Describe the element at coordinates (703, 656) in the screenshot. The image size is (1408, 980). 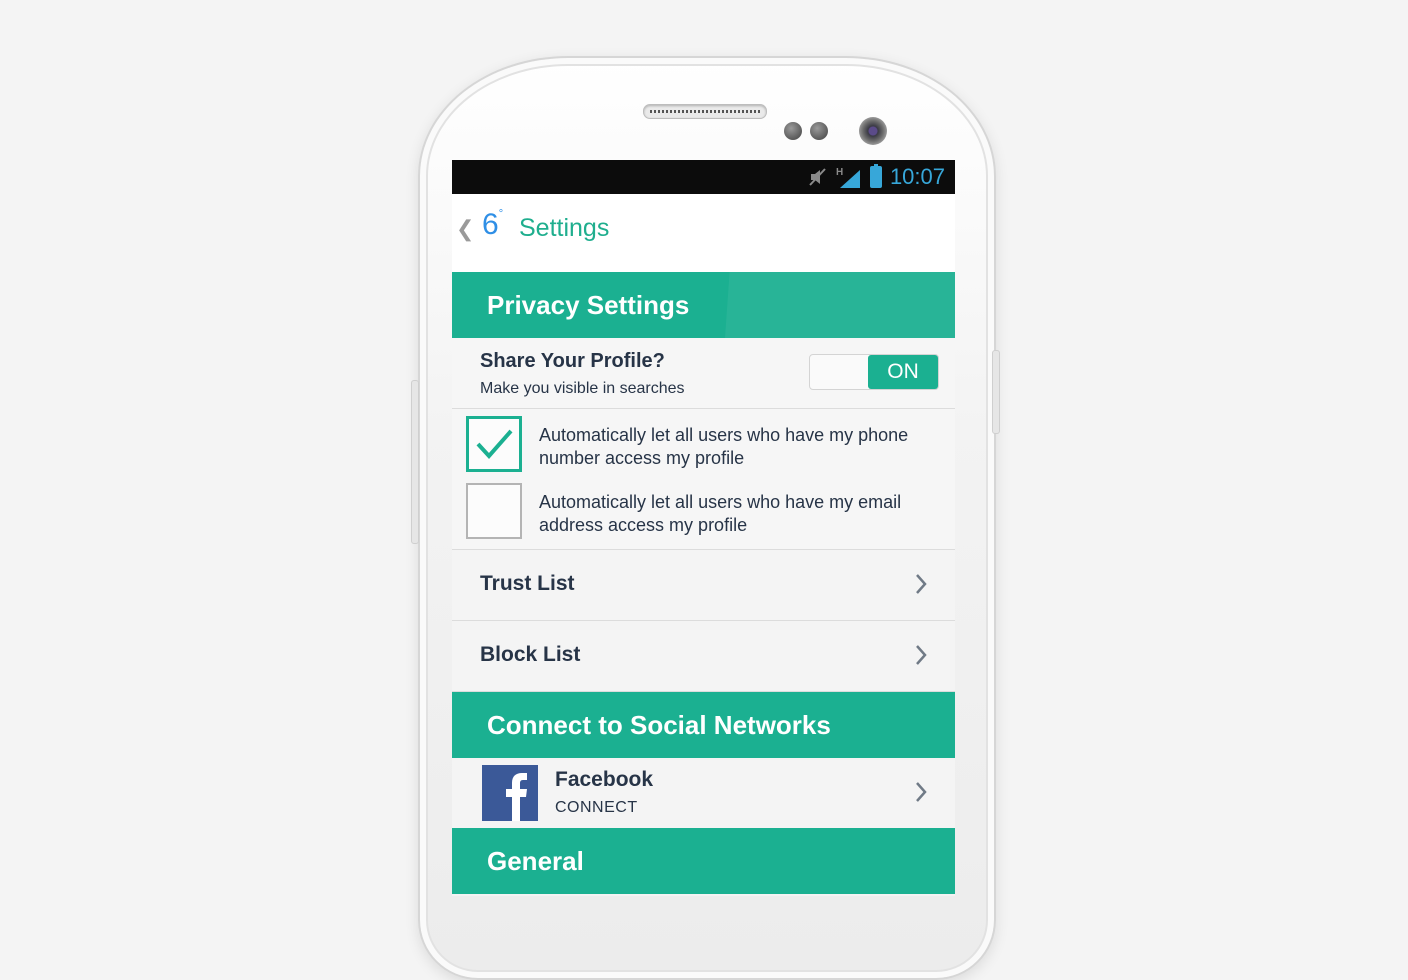
I see `block-list-row: Block List` at that location.